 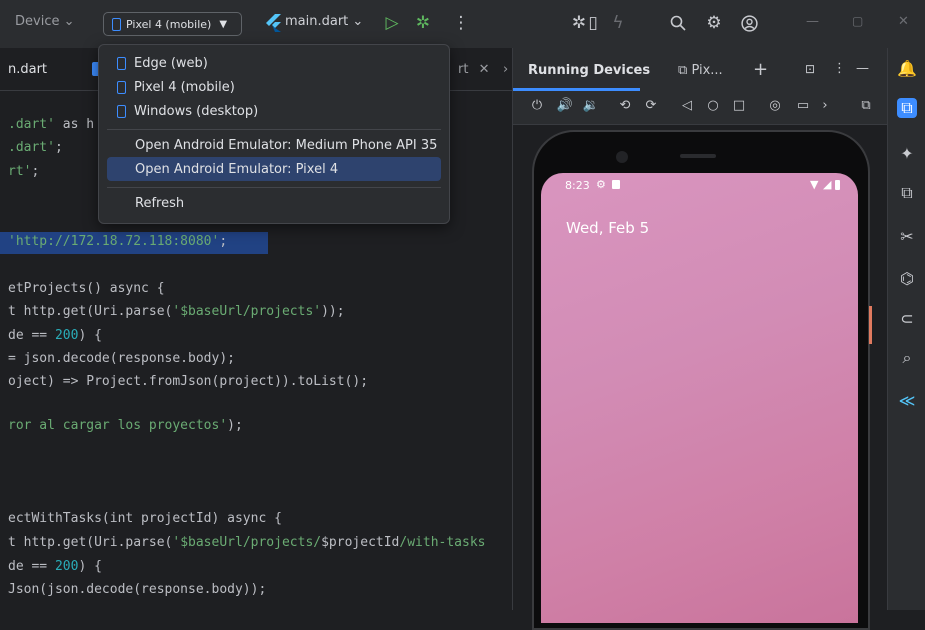 What do you see at coordinates (282, 311) in the screenshot?
I see `code-token: /projects'` at bounding box center [282, 311].